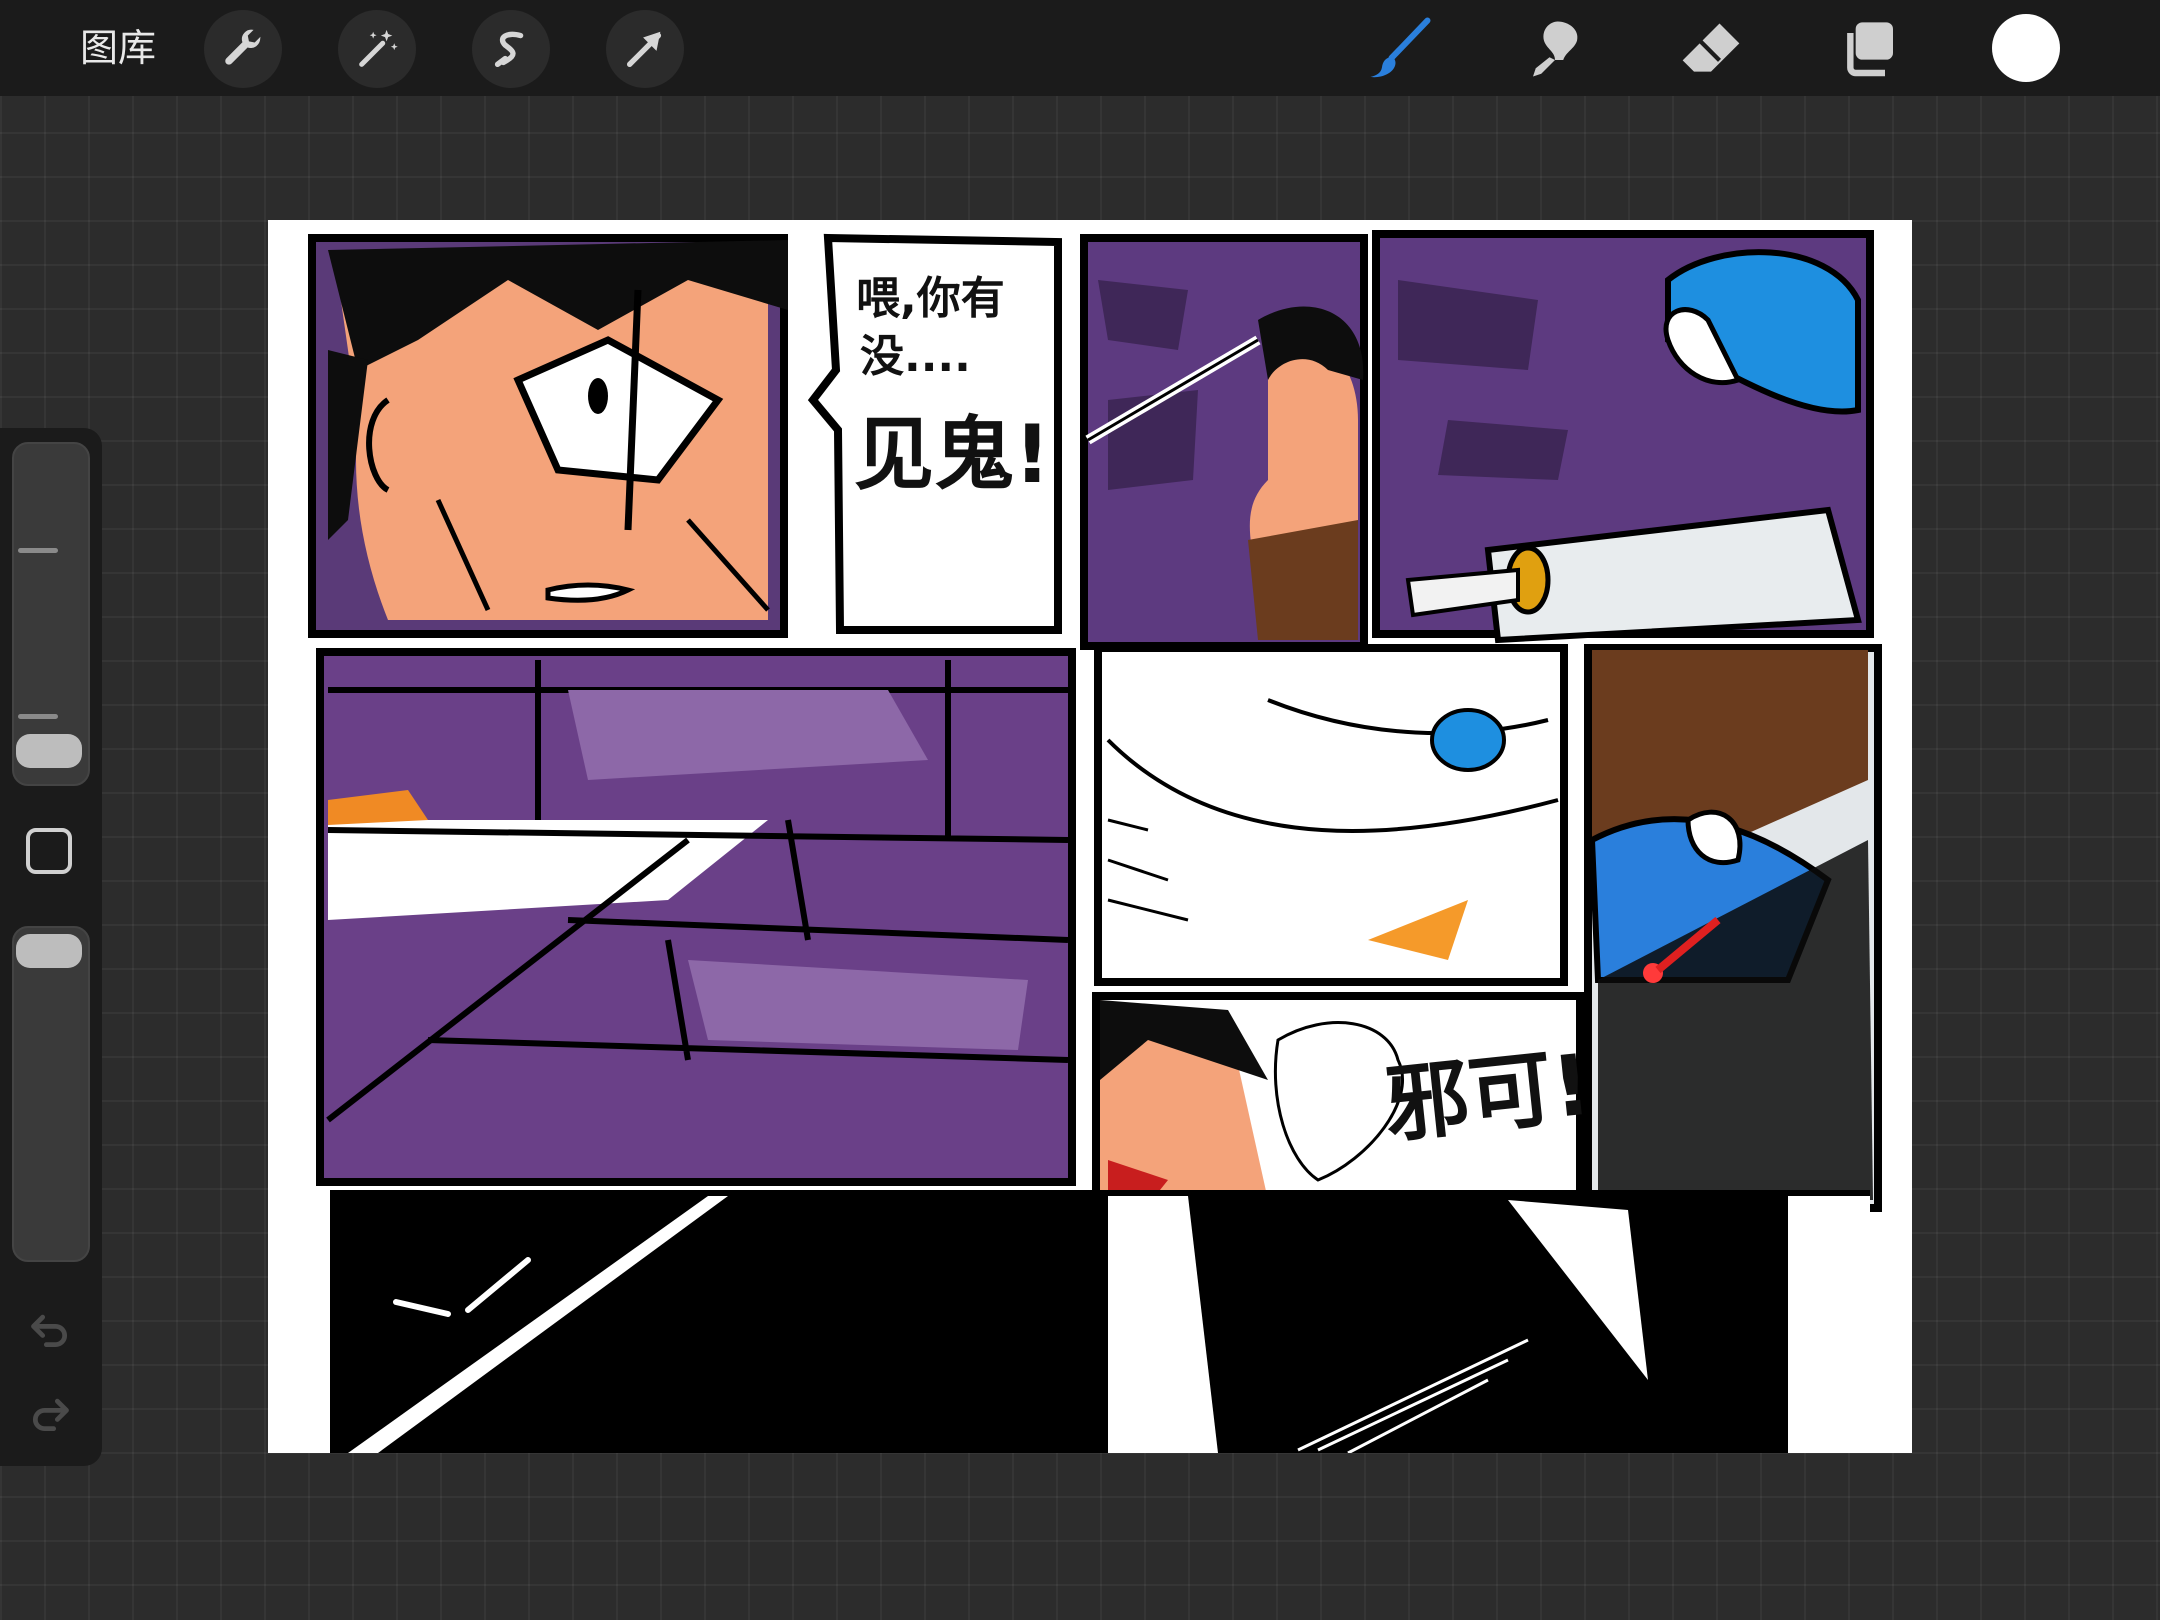 This screenshot has height=1620, width=2160. I want to click on panel-ghost-attack, so click(1733, 928).